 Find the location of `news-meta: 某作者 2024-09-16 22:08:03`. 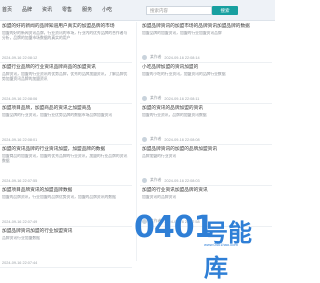

news-meta: 某作者 2024-09-16 22:08:03 is located at coordinates (171, 180).